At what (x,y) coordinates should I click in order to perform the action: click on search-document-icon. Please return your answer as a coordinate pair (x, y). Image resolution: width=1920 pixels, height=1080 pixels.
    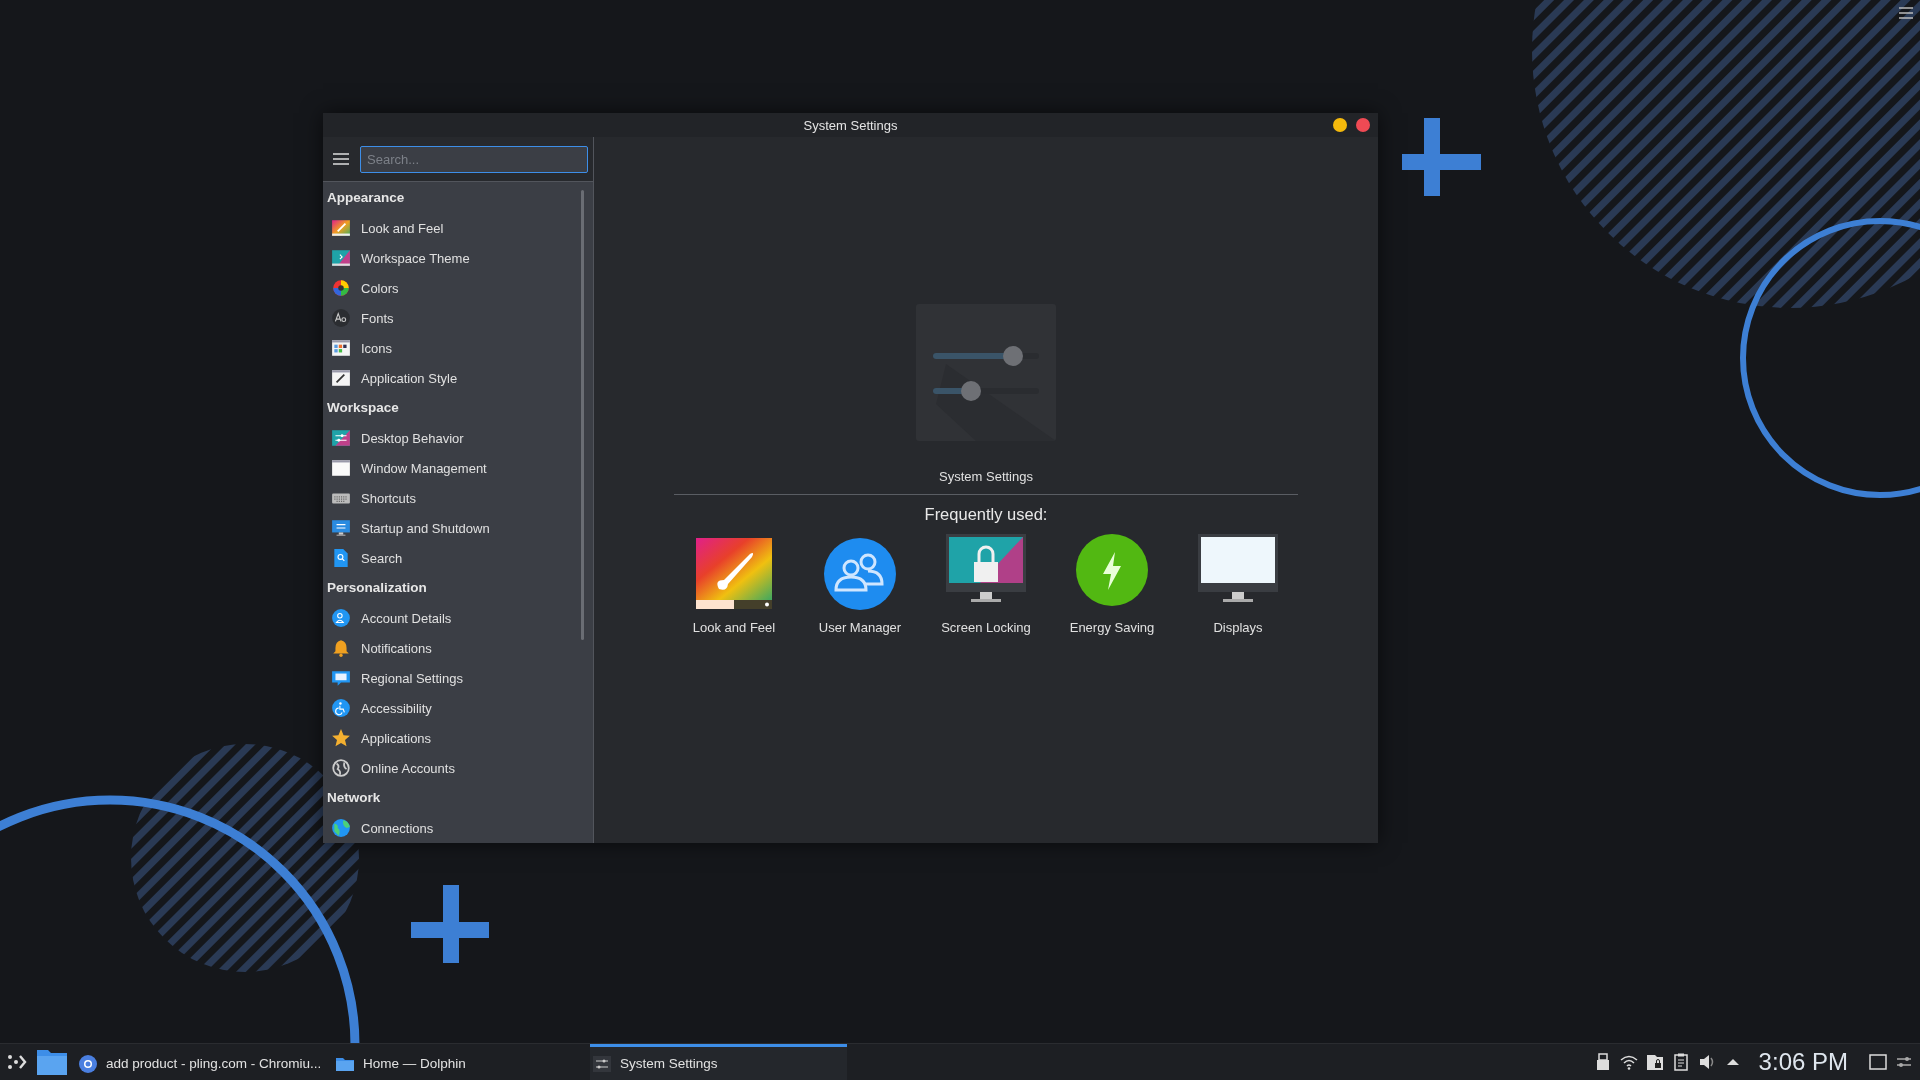
    Looking at the image, I should click on (341, 558).